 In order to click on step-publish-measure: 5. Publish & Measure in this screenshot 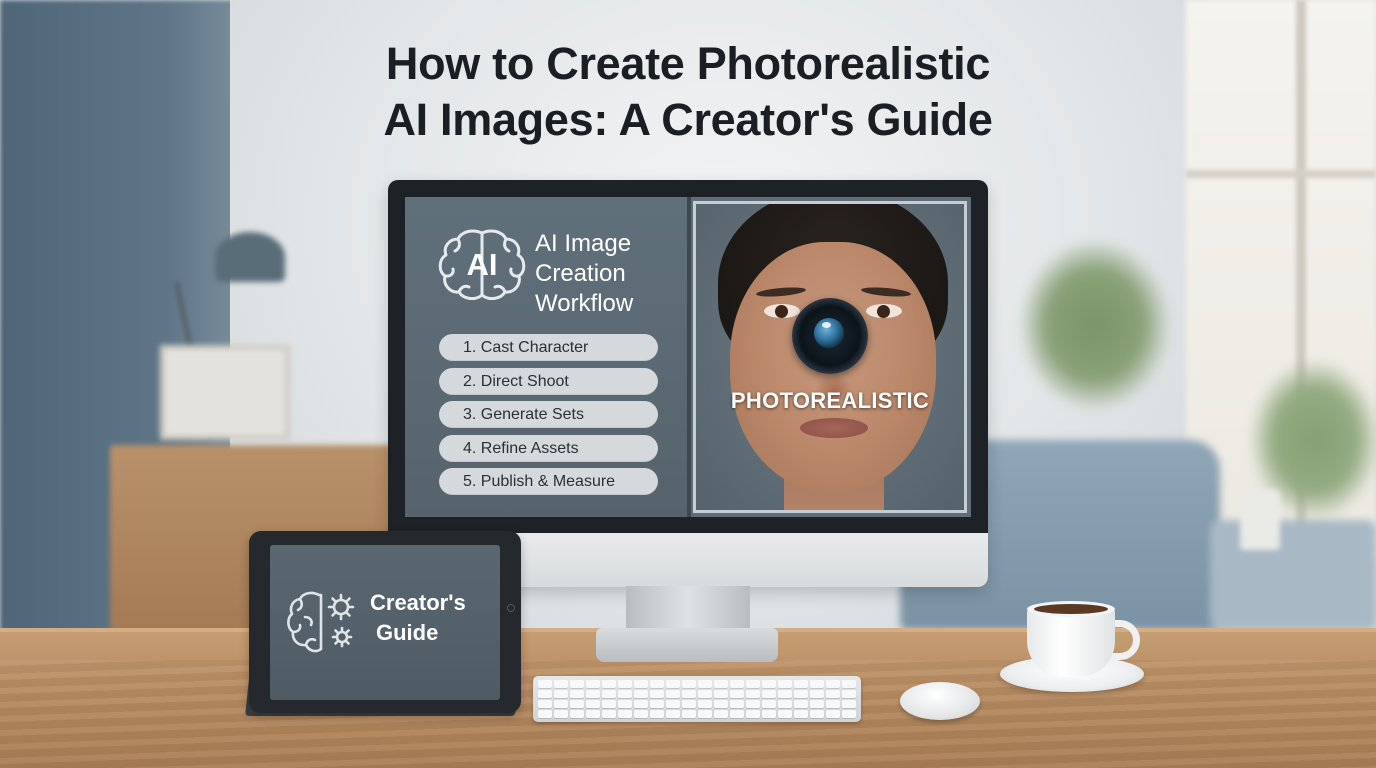, I will do `click(548, 481)`.